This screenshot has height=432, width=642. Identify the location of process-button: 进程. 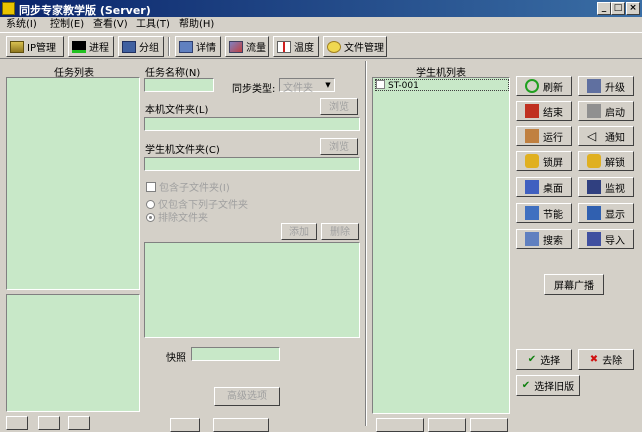
(91, 46).